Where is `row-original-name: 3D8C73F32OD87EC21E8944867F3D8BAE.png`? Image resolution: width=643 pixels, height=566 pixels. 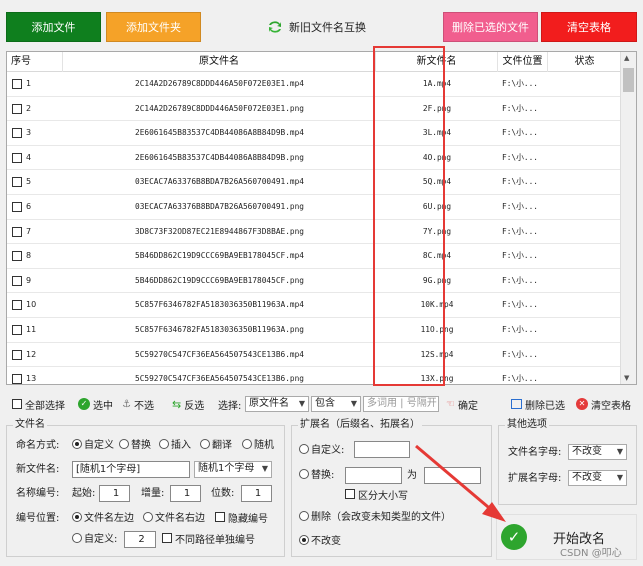 row-original-name: 3D8C73F32OD87EC21E8944867F3D8BAE.png is located at coordinates (219, 231).